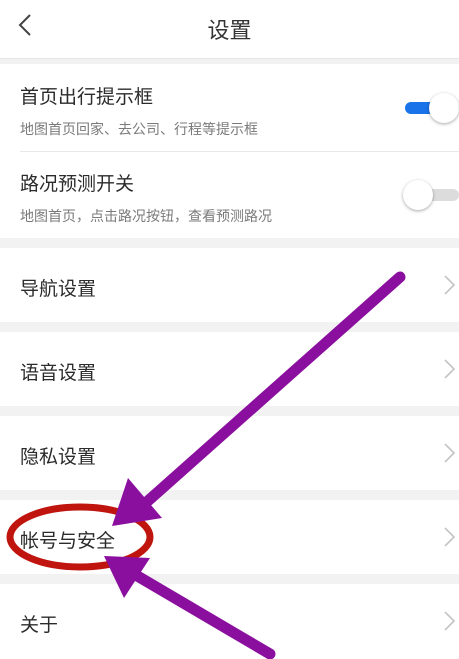  Describe the element at coordinates (58, 373) in the screenshot. I see `menu-item-label: 语音设置` at that location.